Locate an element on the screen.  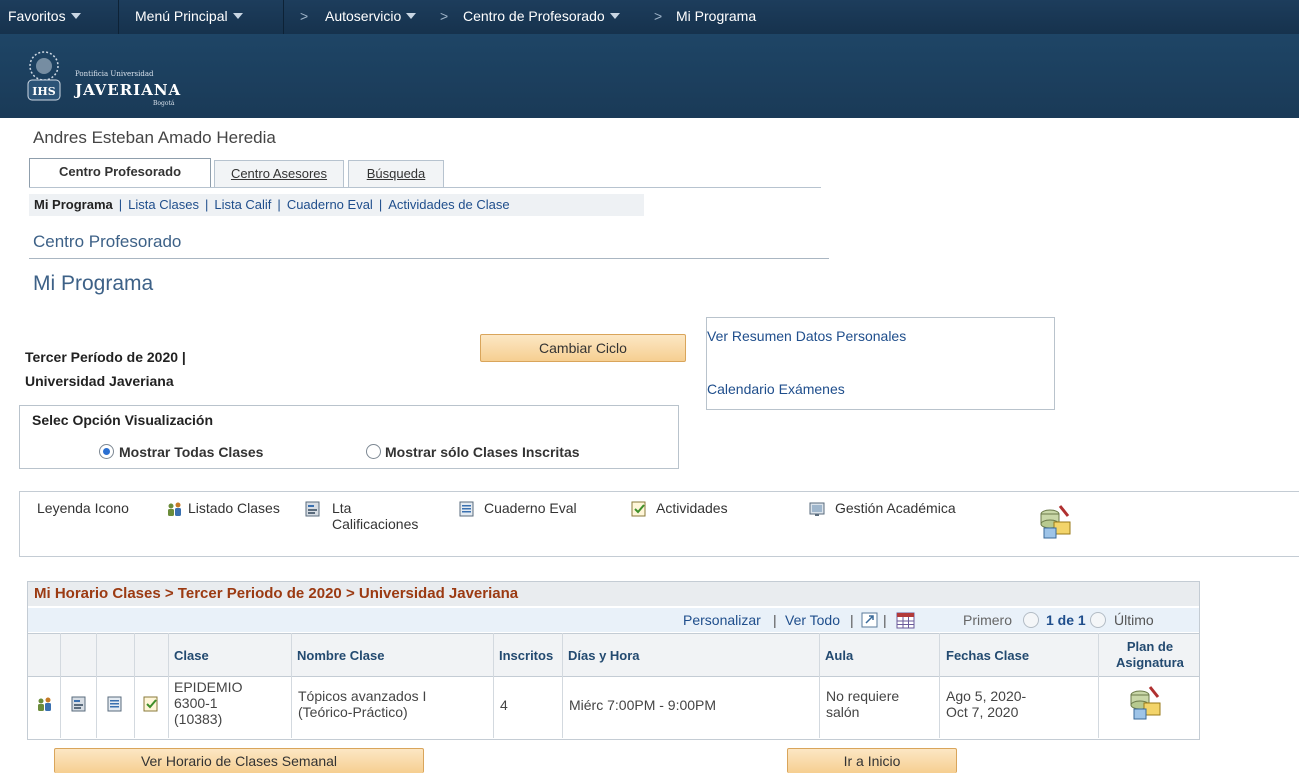
subtab-mi-programa: Mi Programa is located at coordinates (73, 204).